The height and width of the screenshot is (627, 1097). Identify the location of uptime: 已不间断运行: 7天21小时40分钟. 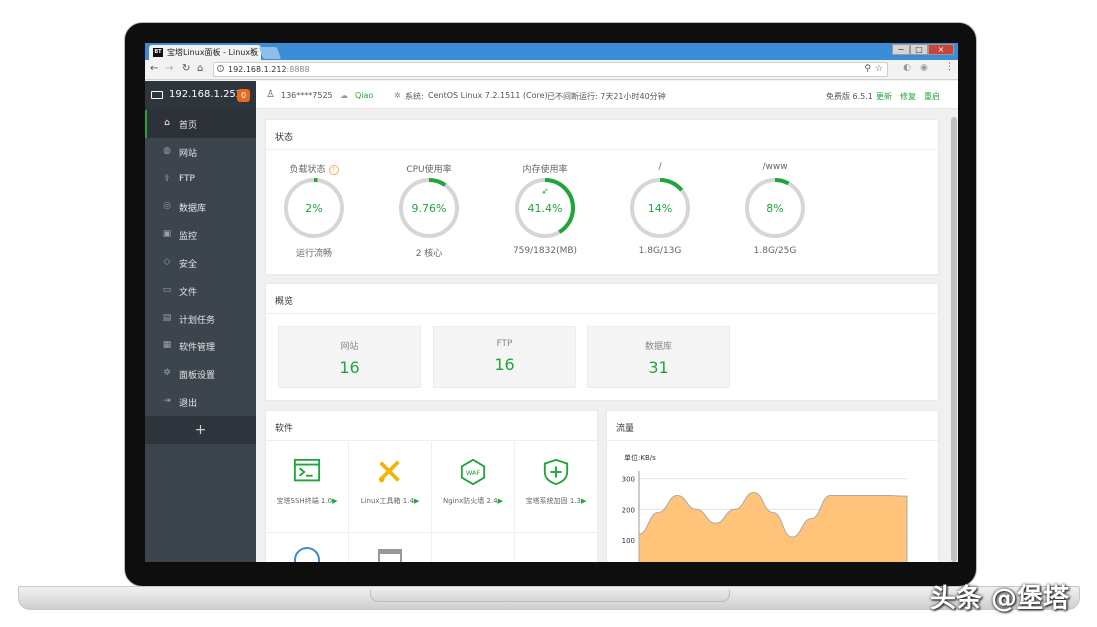
(606, 96).